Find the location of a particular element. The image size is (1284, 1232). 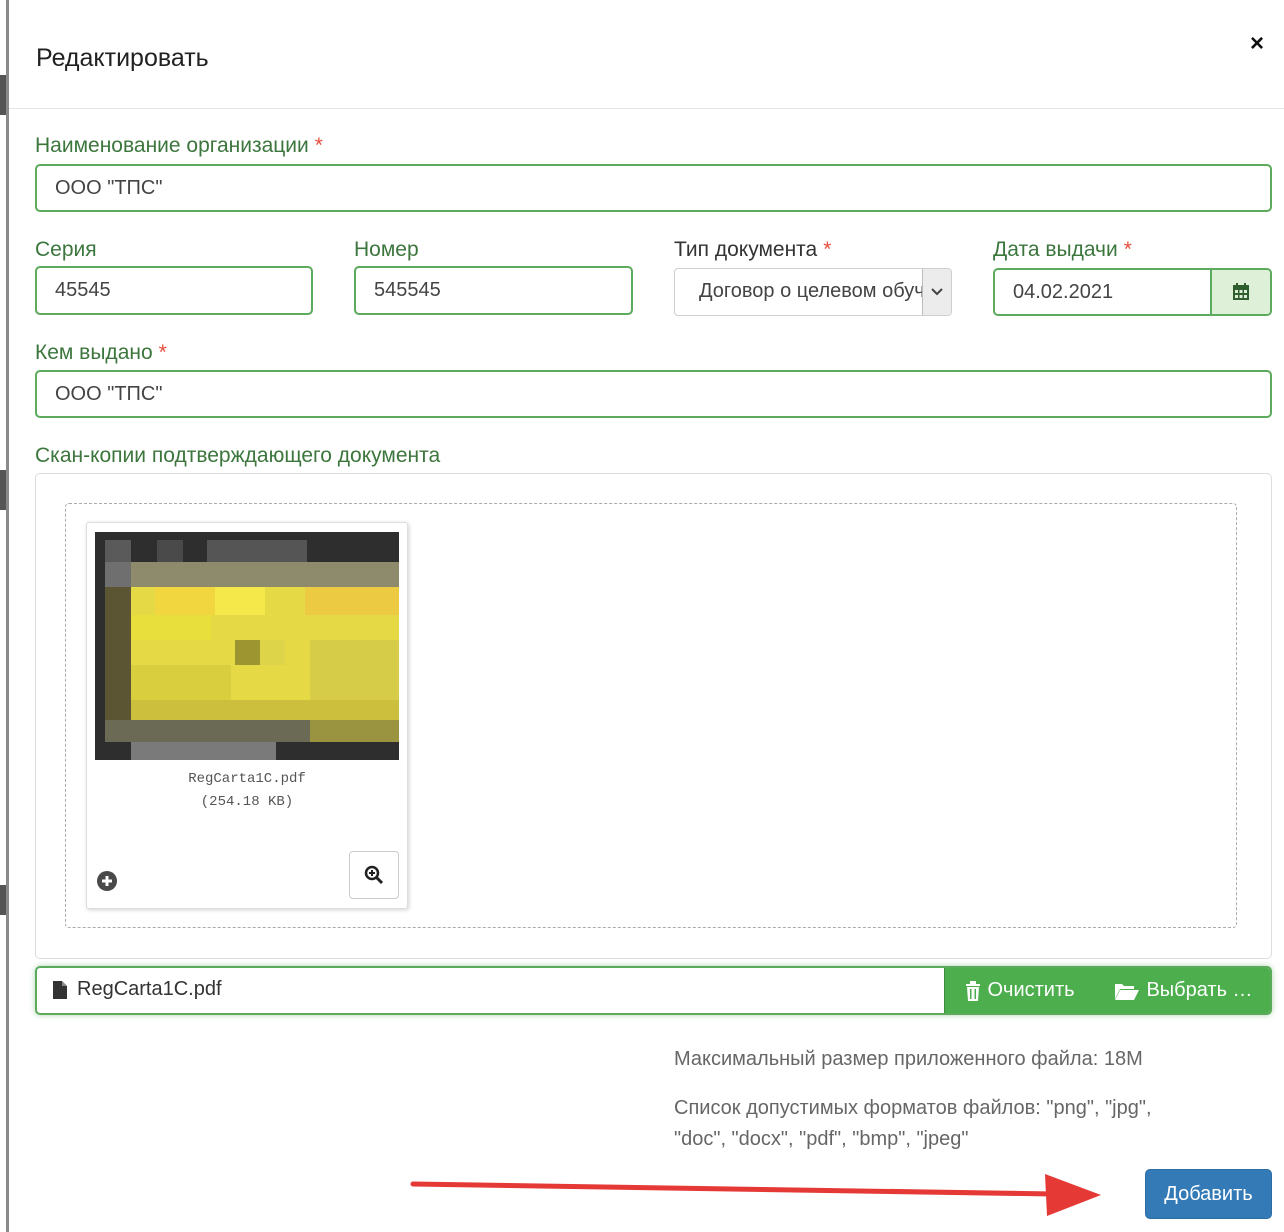

issued-by-input is located at coordinates (653, 394).